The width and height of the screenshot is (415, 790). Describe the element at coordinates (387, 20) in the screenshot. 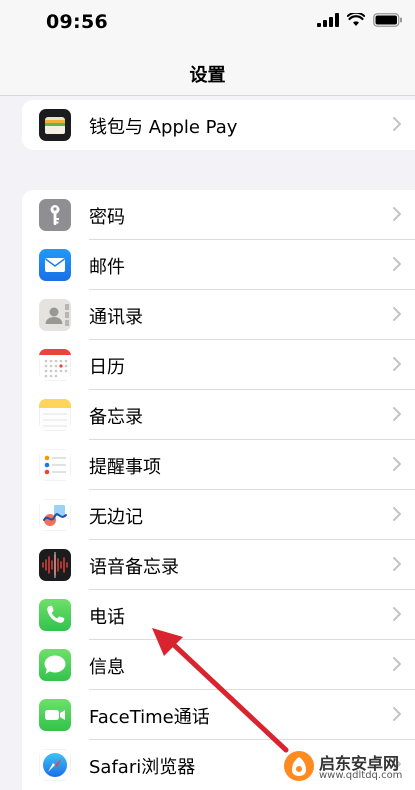

I see `battery-icon` at that location.